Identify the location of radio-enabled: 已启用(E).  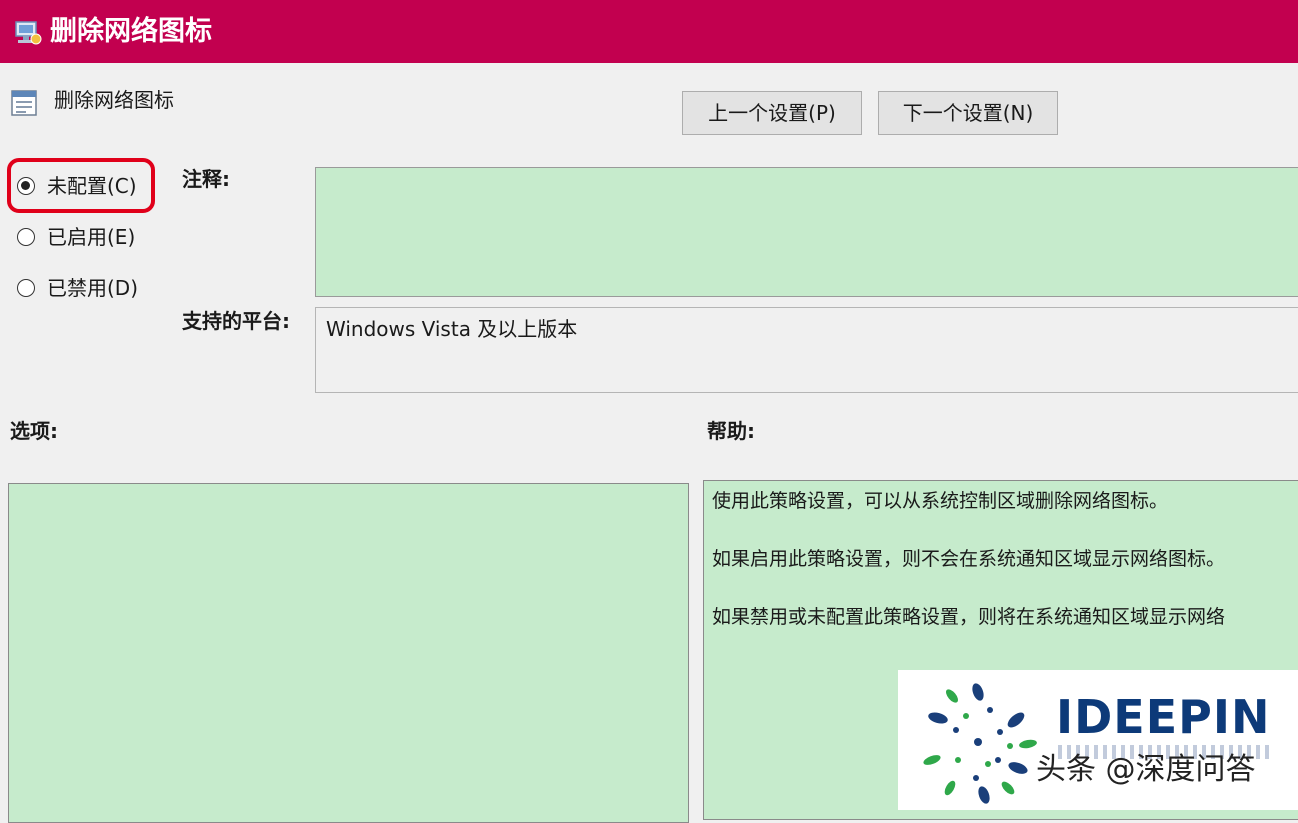
(76, 237).